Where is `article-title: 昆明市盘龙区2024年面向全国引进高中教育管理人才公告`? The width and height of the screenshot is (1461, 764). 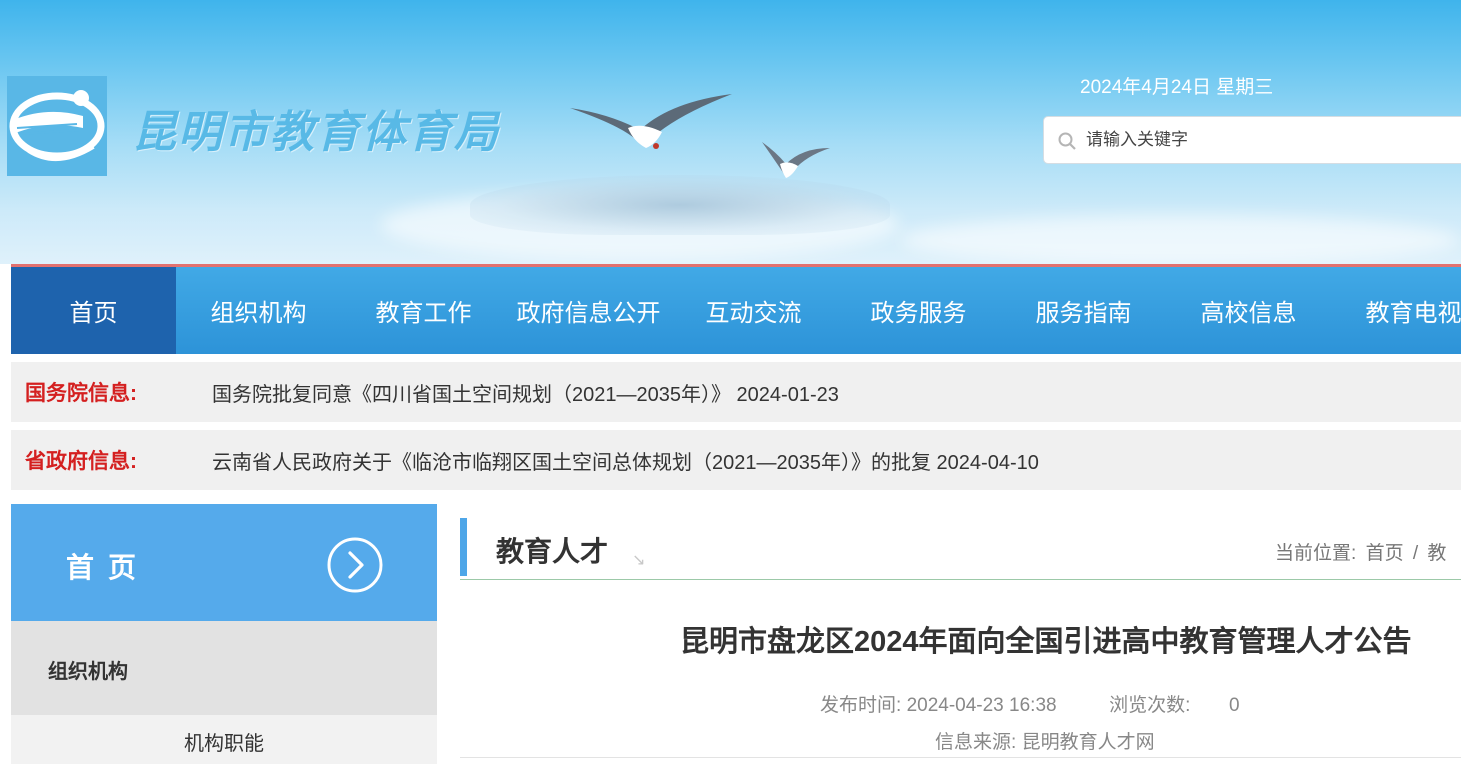 article-title: 昆明市盘龙区2024年面向全国引进高中教育管理人才公告 is located at coordinates (1046, 642).